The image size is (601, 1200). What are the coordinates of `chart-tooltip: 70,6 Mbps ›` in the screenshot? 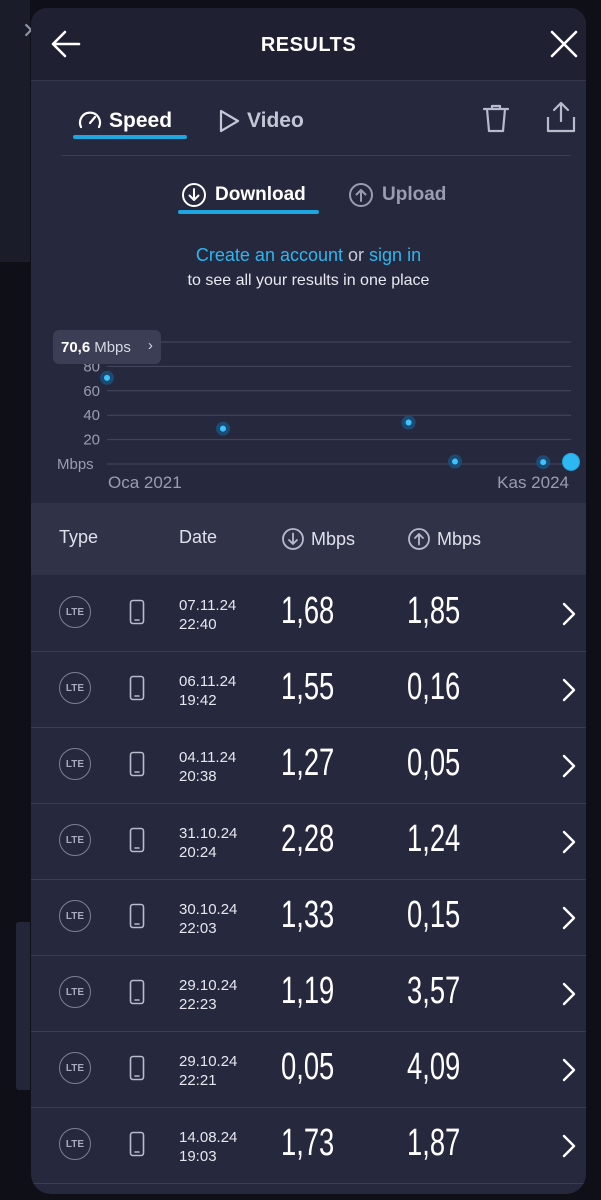 It's located at (107, 347).